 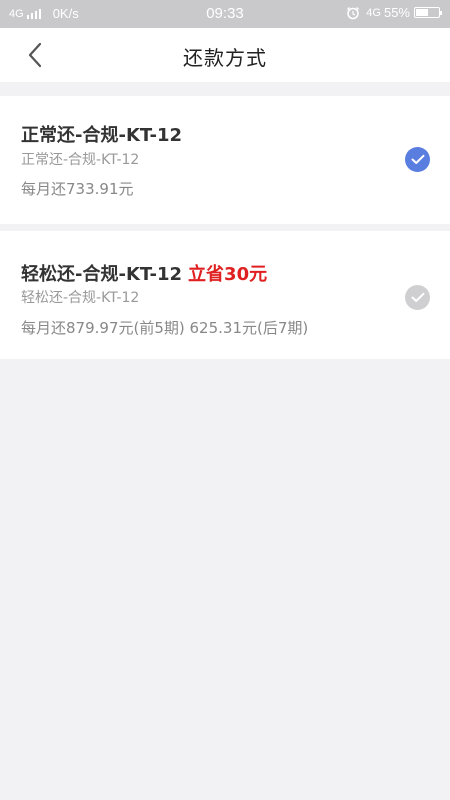 I want to click on plan-subtitle: 正常还-合规-KT-12, so click(x=80, y=160).